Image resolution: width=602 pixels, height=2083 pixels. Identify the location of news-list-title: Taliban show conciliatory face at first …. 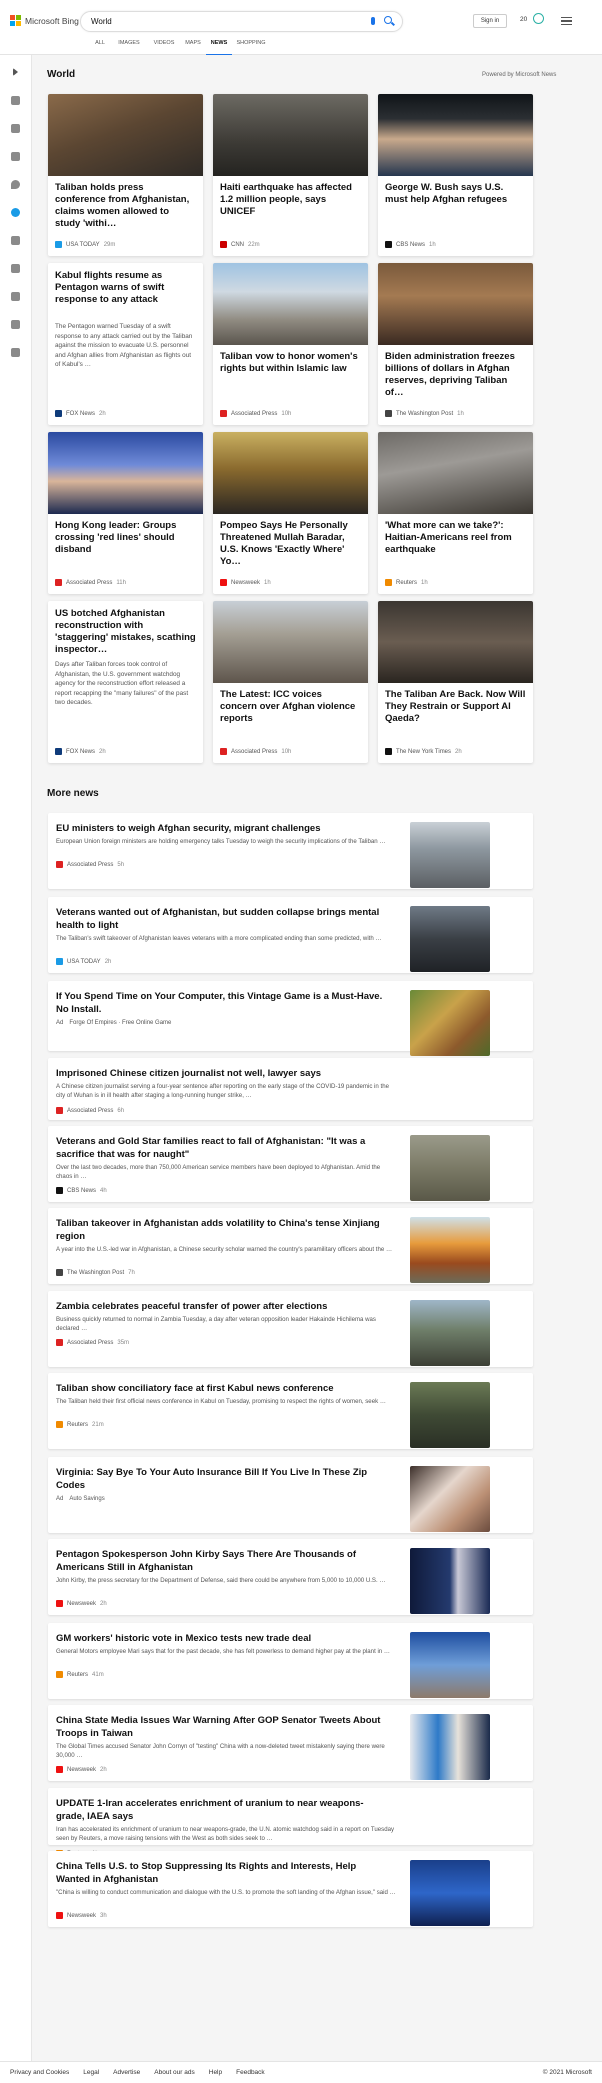
(221, 1388).